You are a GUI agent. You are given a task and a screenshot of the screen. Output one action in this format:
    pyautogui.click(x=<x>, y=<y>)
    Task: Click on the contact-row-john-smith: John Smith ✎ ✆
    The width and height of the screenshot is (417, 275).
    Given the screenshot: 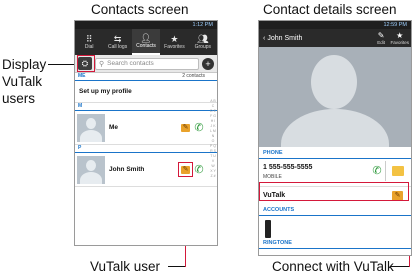 What is the action you would take?
    pyautogui.click(x=146, y=170)
    